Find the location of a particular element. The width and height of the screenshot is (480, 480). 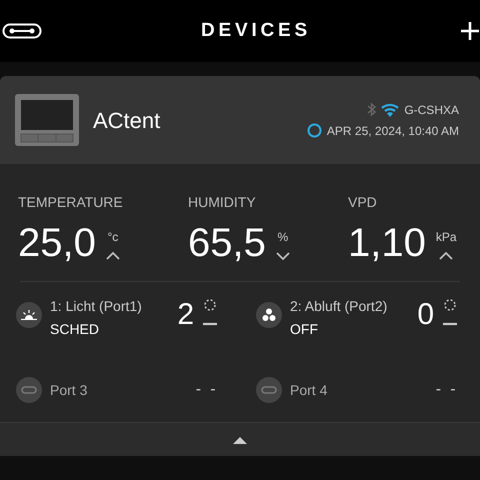

fan-icon is located at coordinates (269, 315).